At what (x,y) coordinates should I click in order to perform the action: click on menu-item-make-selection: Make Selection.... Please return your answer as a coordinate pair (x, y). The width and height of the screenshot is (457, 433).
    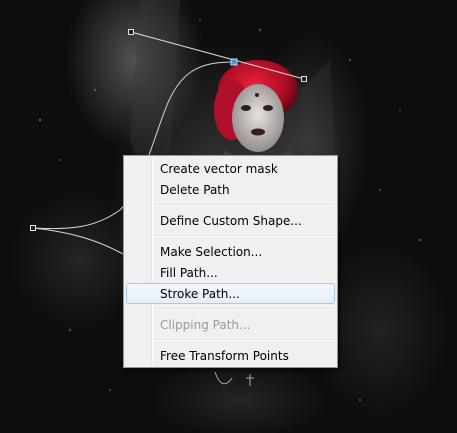
    Looking at the image, I should click on (230, 251).